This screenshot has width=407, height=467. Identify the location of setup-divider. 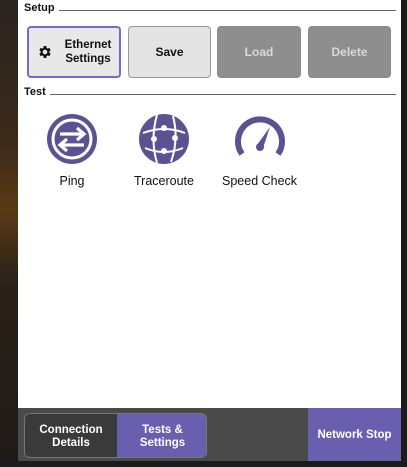
(210, 10).